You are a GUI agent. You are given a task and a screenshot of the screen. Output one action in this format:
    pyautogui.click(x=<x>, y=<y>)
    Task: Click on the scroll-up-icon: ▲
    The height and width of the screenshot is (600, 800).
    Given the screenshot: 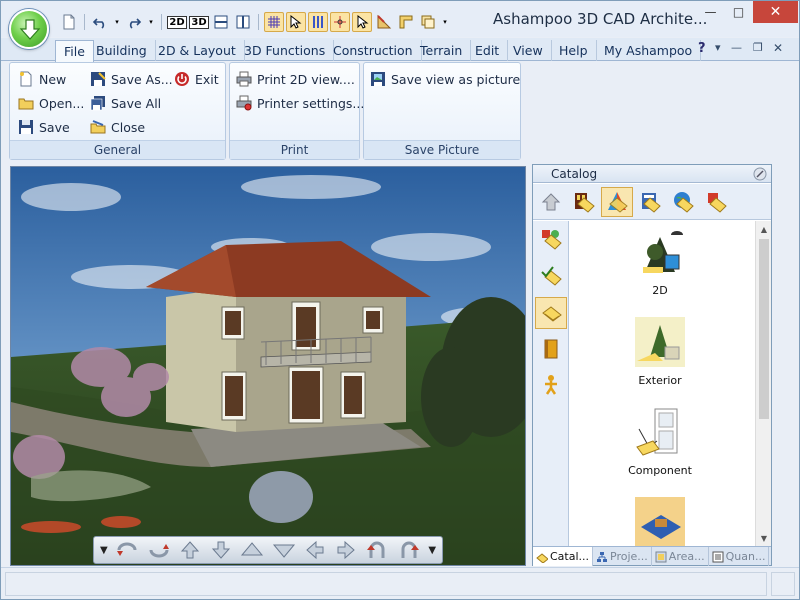 What is the action you would take?
    pyautogui.click(x=764, y=229)
    